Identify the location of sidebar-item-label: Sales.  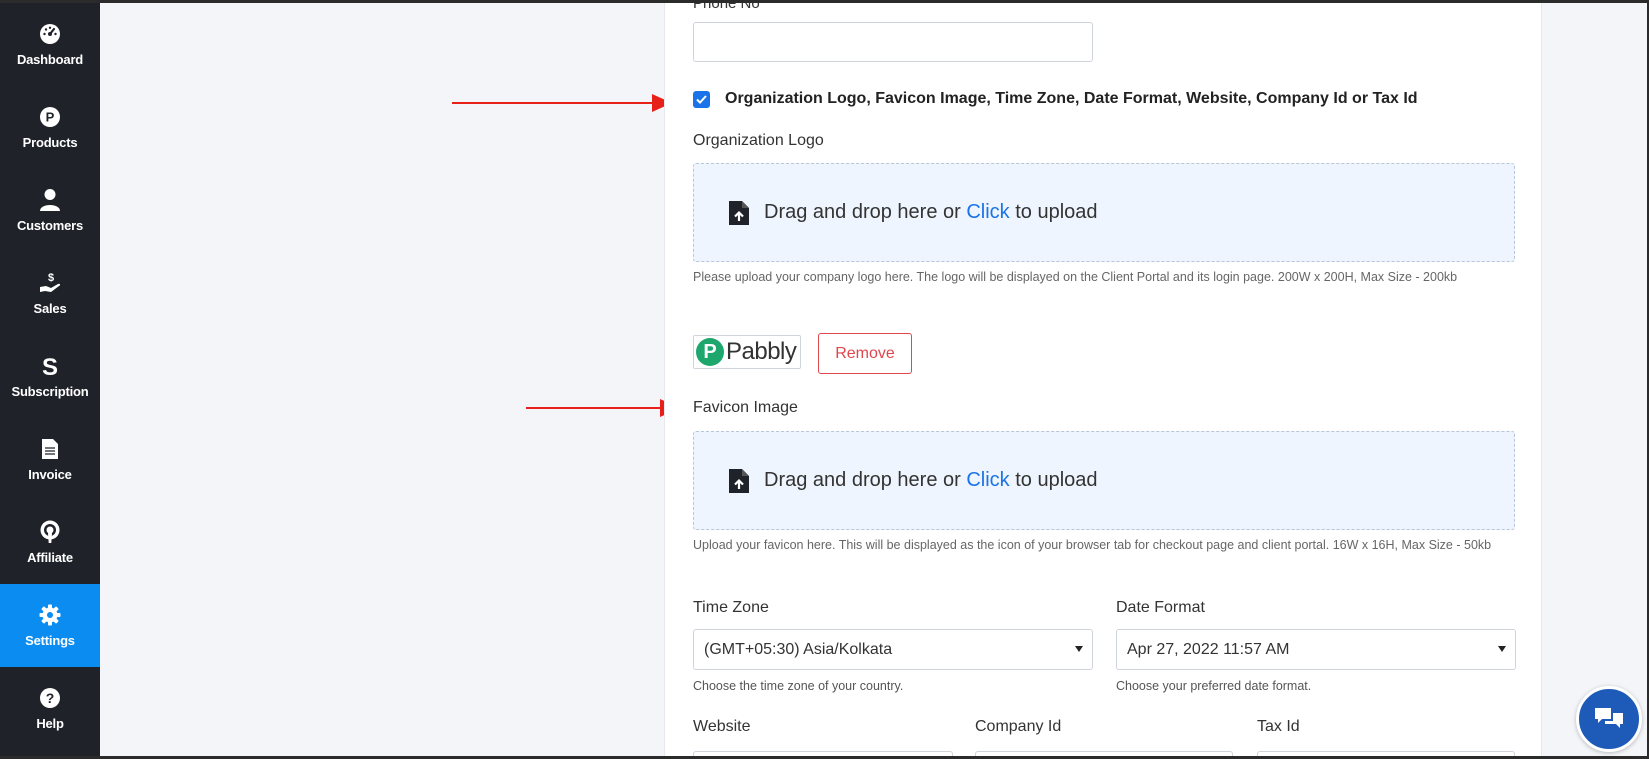
(50, 308).